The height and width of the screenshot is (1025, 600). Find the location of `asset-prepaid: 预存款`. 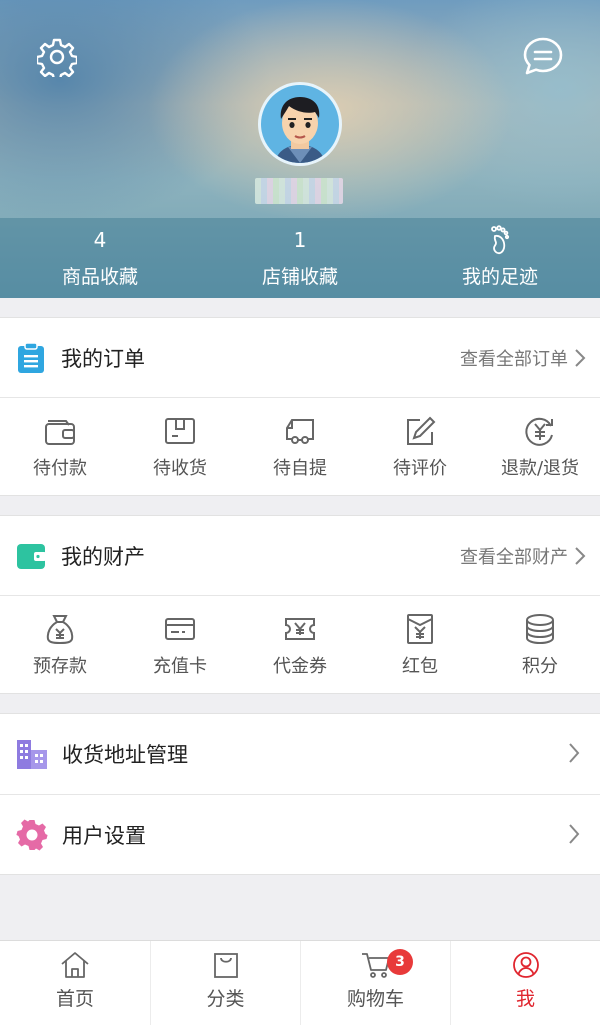

asset-prepaid: 预存款 is located at coordinates (60, 645).